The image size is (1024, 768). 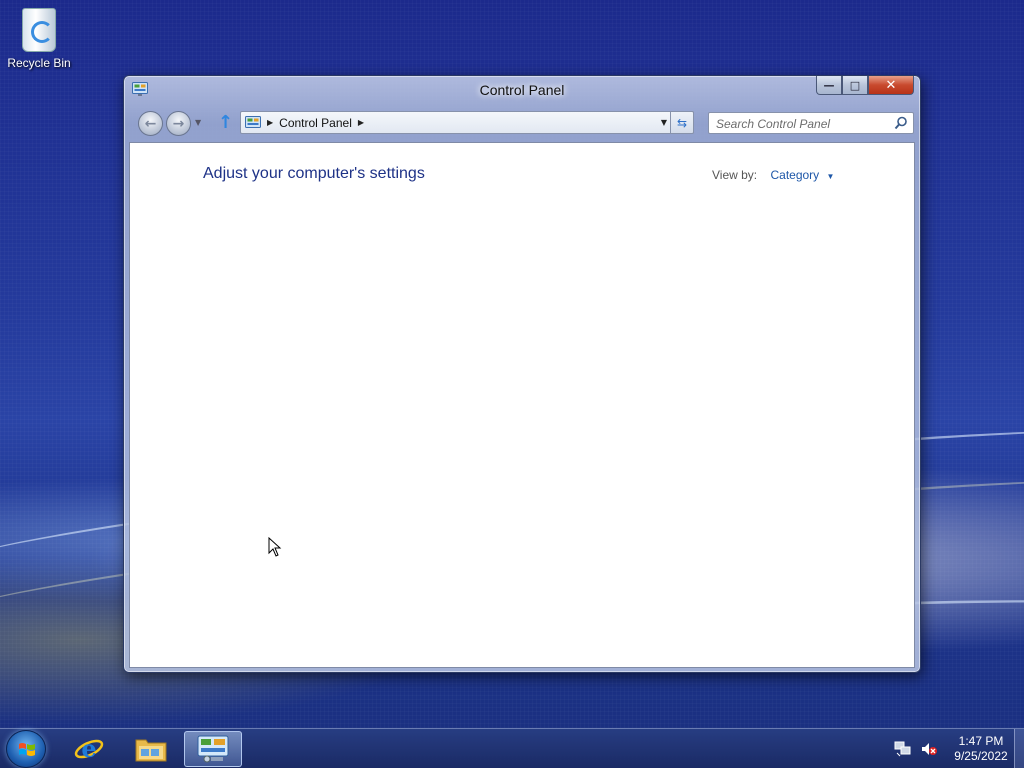 I want to click on svg-text: e, so click(x=88, y=748).